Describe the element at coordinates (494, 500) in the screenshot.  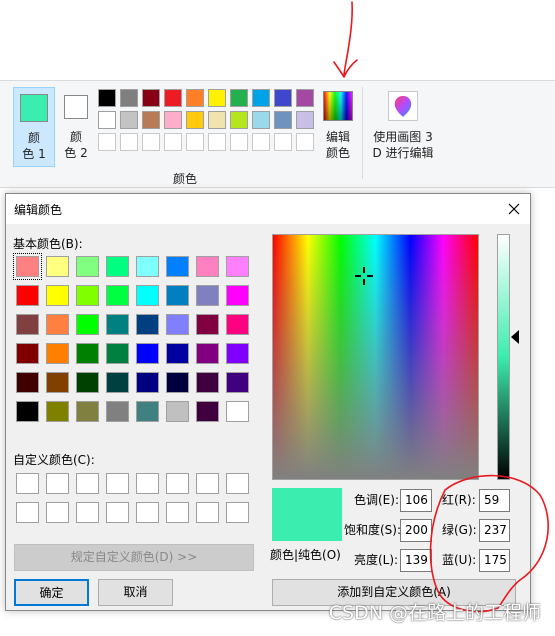
I see `red-field: 59` at that location.